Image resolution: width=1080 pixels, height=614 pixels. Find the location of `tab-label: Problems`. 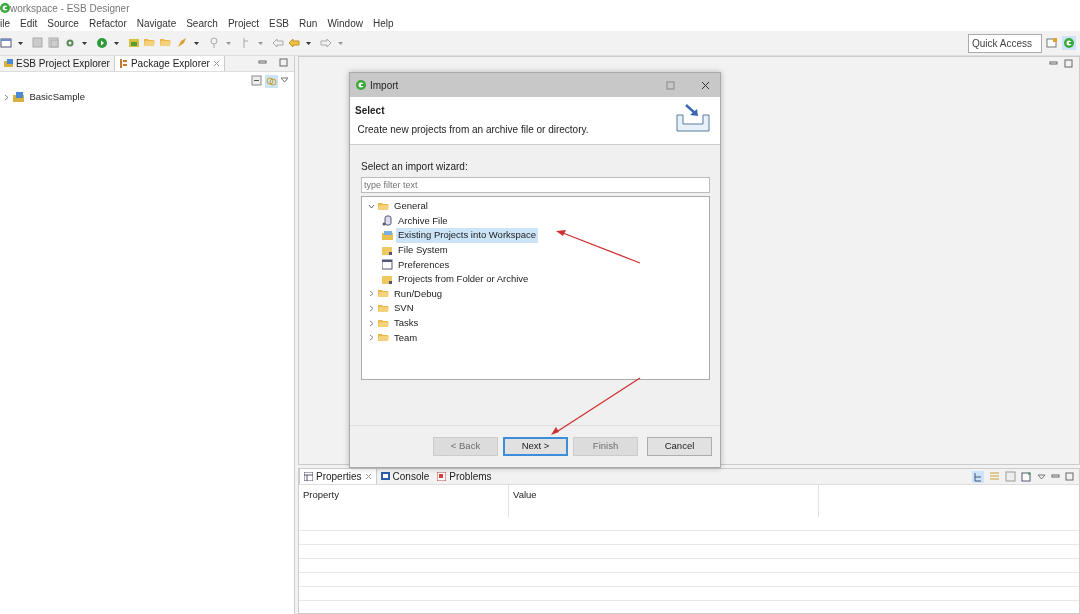

tab-label: Problems is located at coordinates (470, 477).